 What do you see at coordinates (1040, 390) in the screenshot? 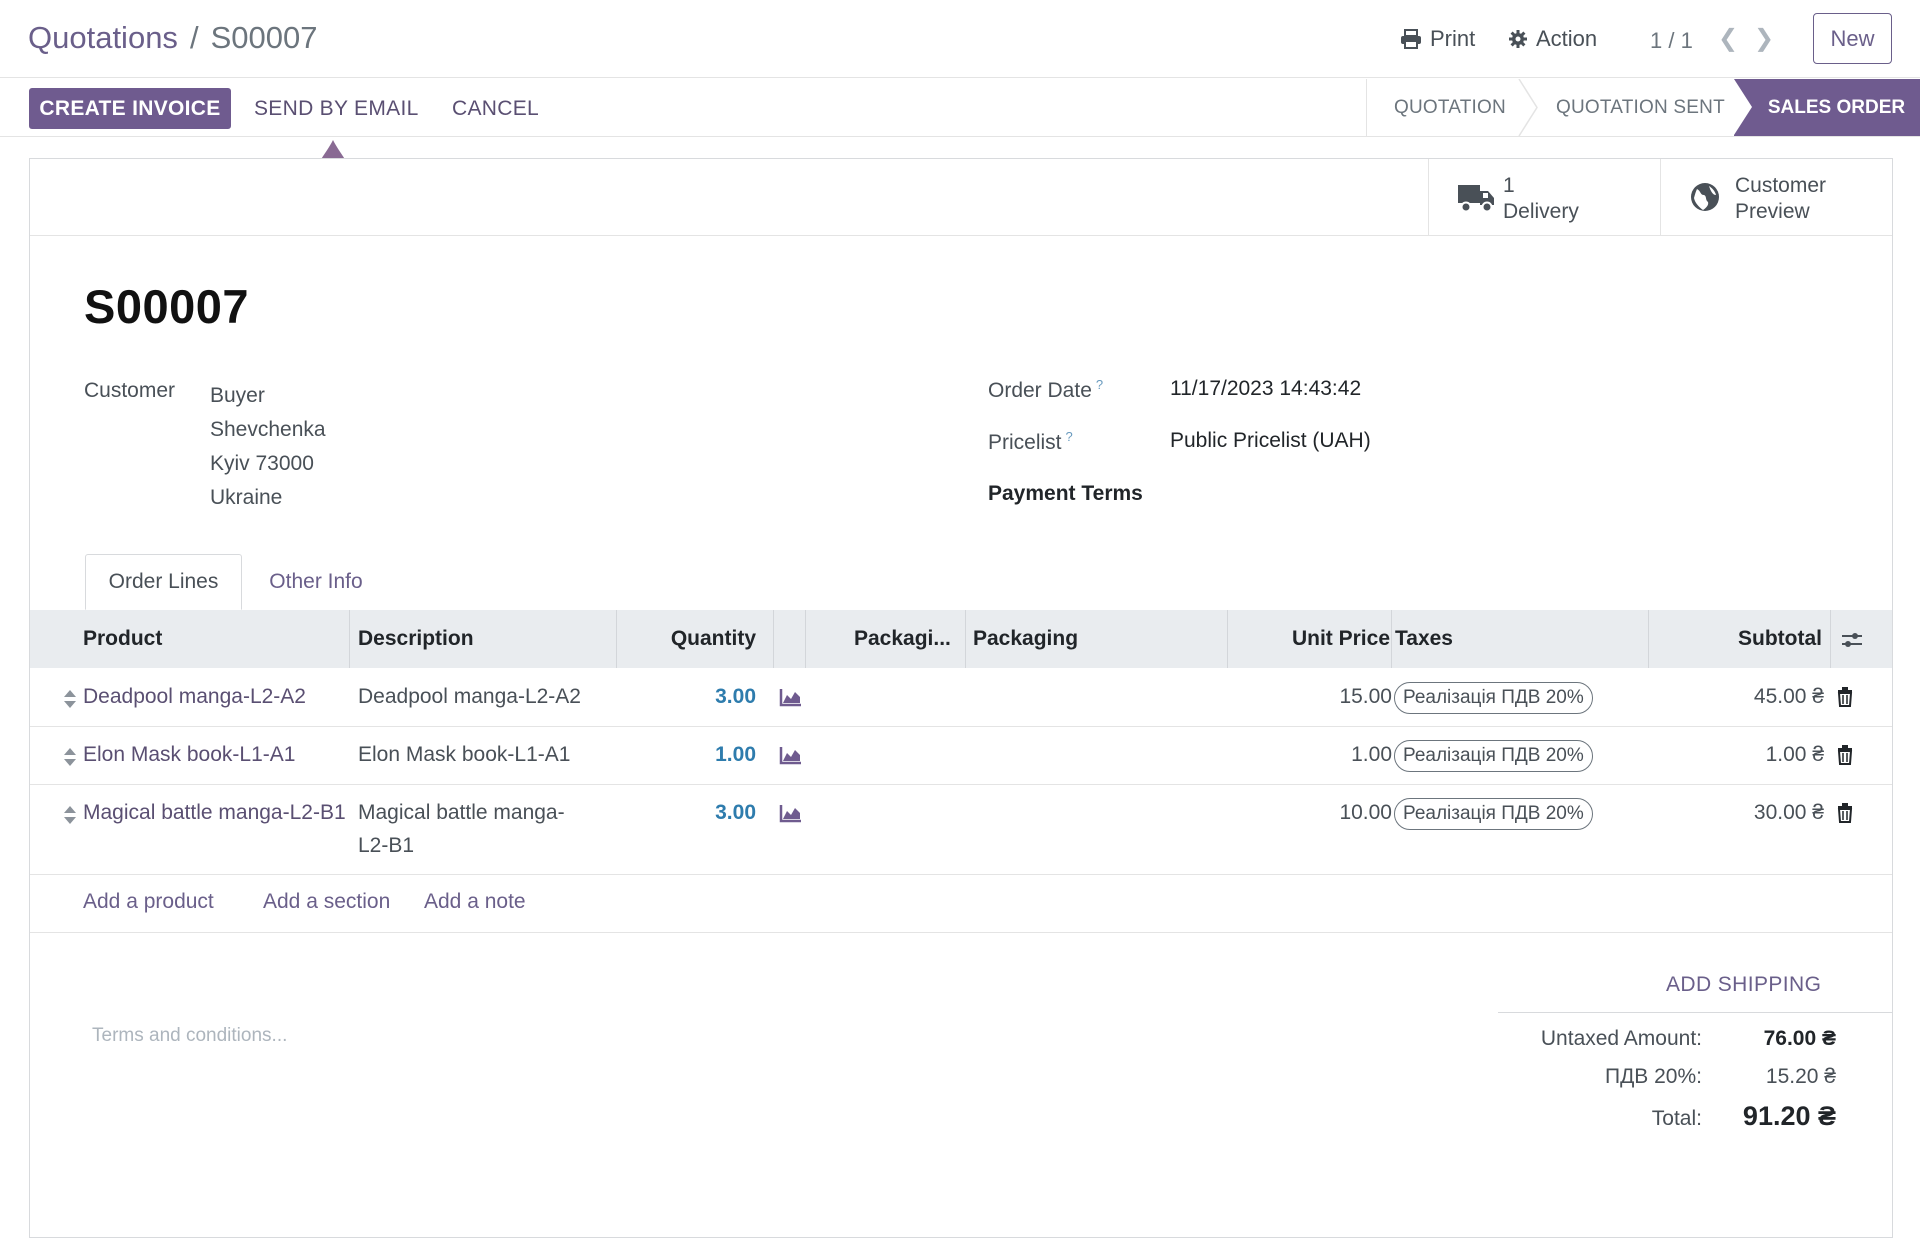
I see `order-date-label-text: Order Date` at bounding box center [1040, 390].